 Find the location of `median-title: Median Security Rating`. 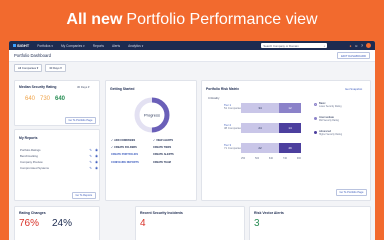

median-title: Median Security Rating is located at coordinates (38, 87).